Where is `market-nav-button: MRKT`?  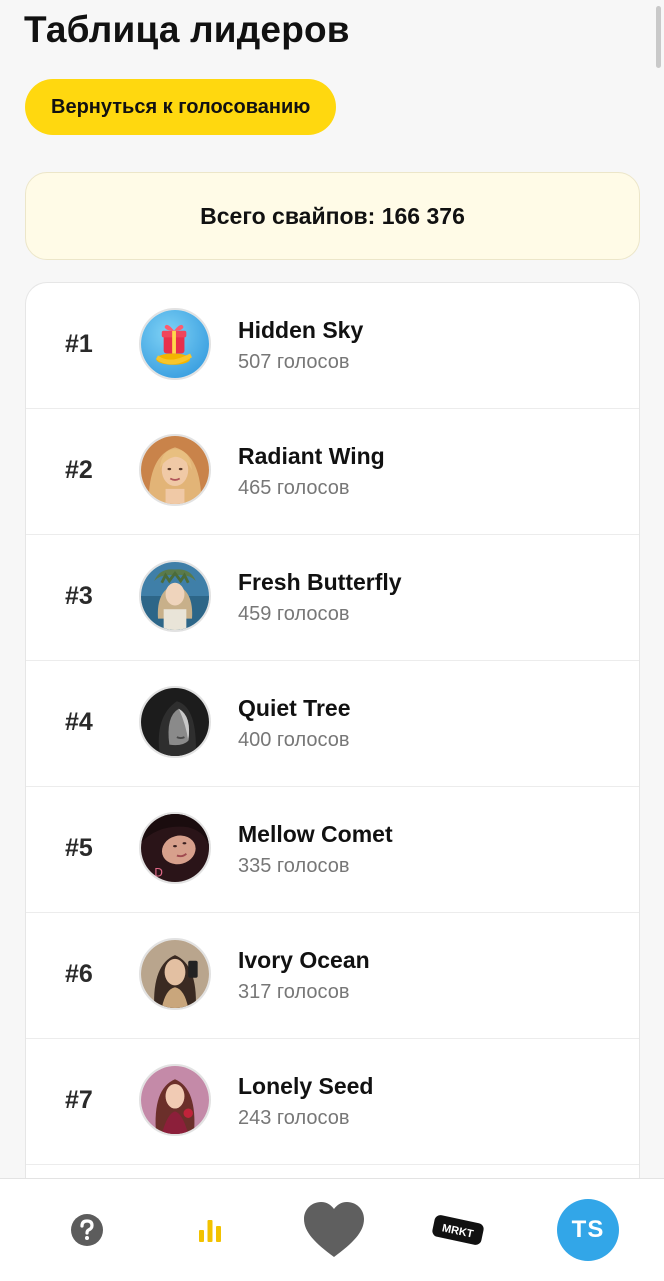
market-nav-button: MRKT is located at coordinates (458, 1230).